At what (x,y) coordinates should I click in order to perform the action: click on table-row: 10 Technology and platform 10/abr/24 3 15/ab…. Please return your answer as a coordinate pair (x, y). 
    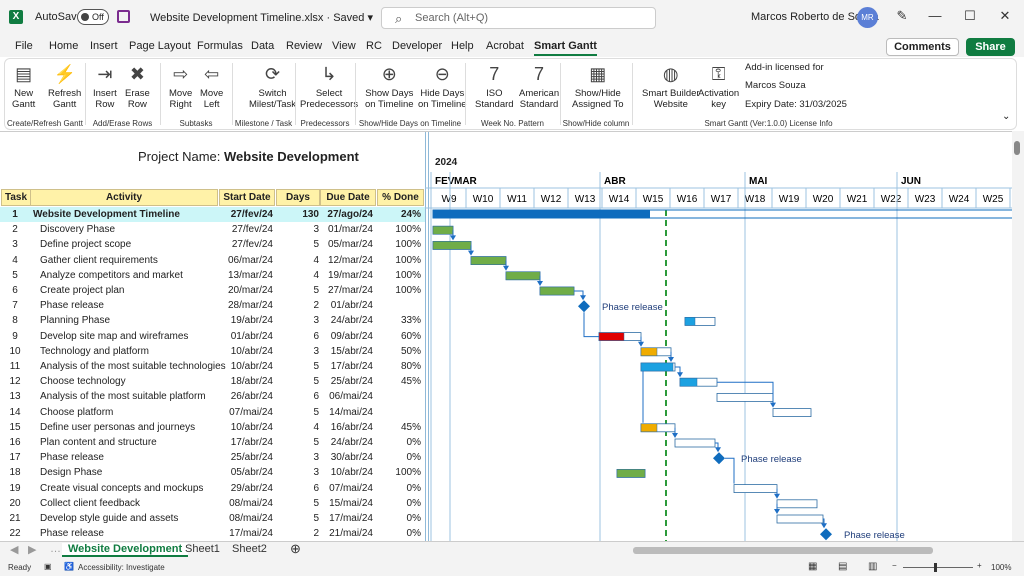
    Looking at the image, I should click on (212, 351).